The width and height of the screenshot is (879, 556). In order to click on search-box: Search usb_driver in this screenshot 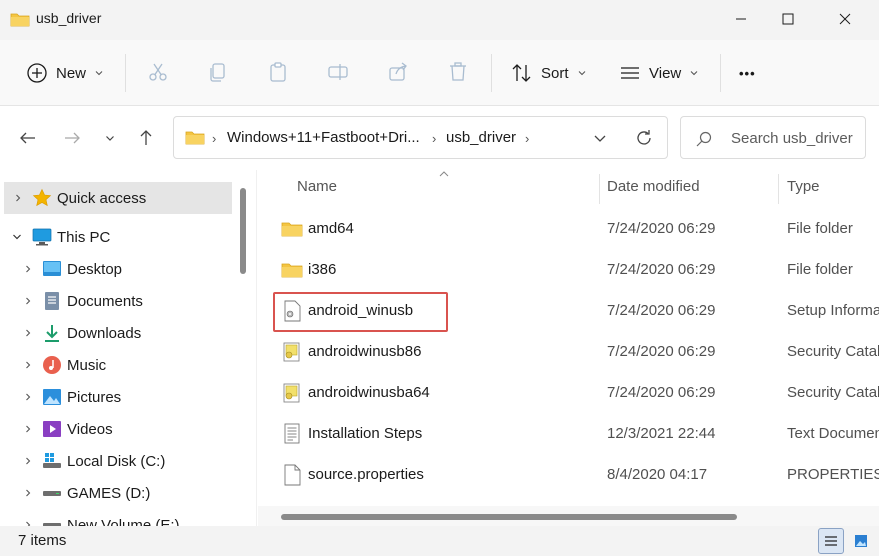, I will do `click(773, 137)`.